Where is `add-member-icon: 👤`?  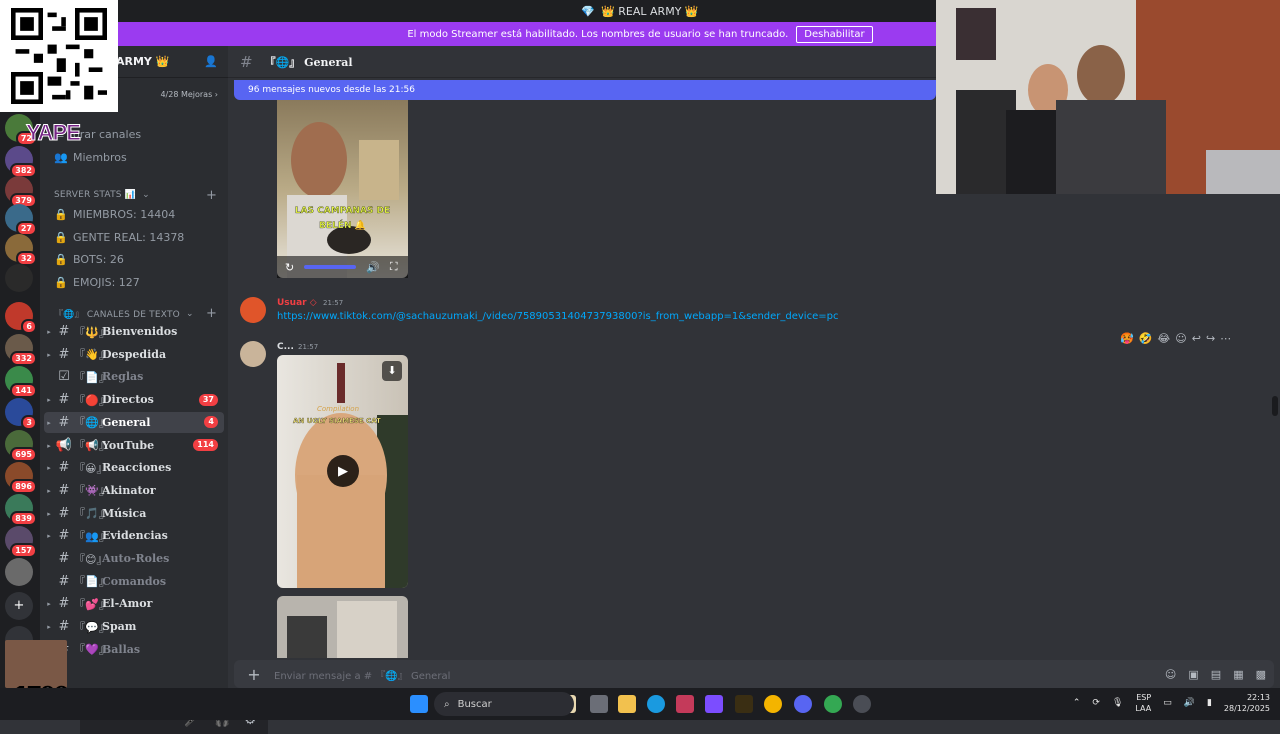 add-member-icon: 👤 is located at coordinates (211, 61).